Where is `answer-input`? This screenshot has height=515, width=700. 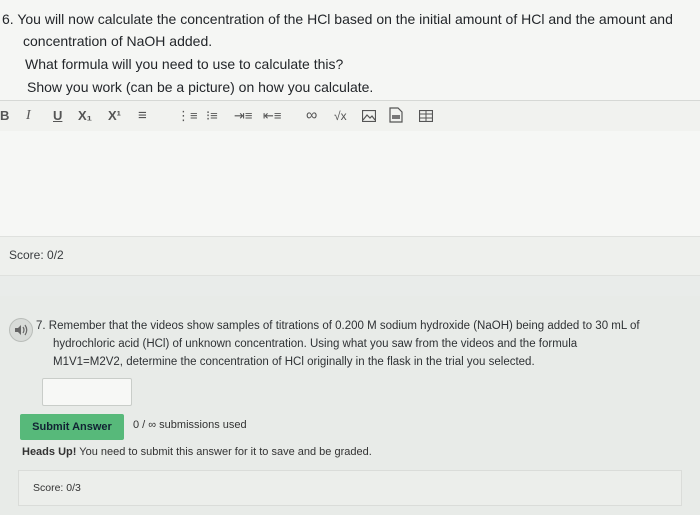 answer-input is located at coordinates (87, 392).